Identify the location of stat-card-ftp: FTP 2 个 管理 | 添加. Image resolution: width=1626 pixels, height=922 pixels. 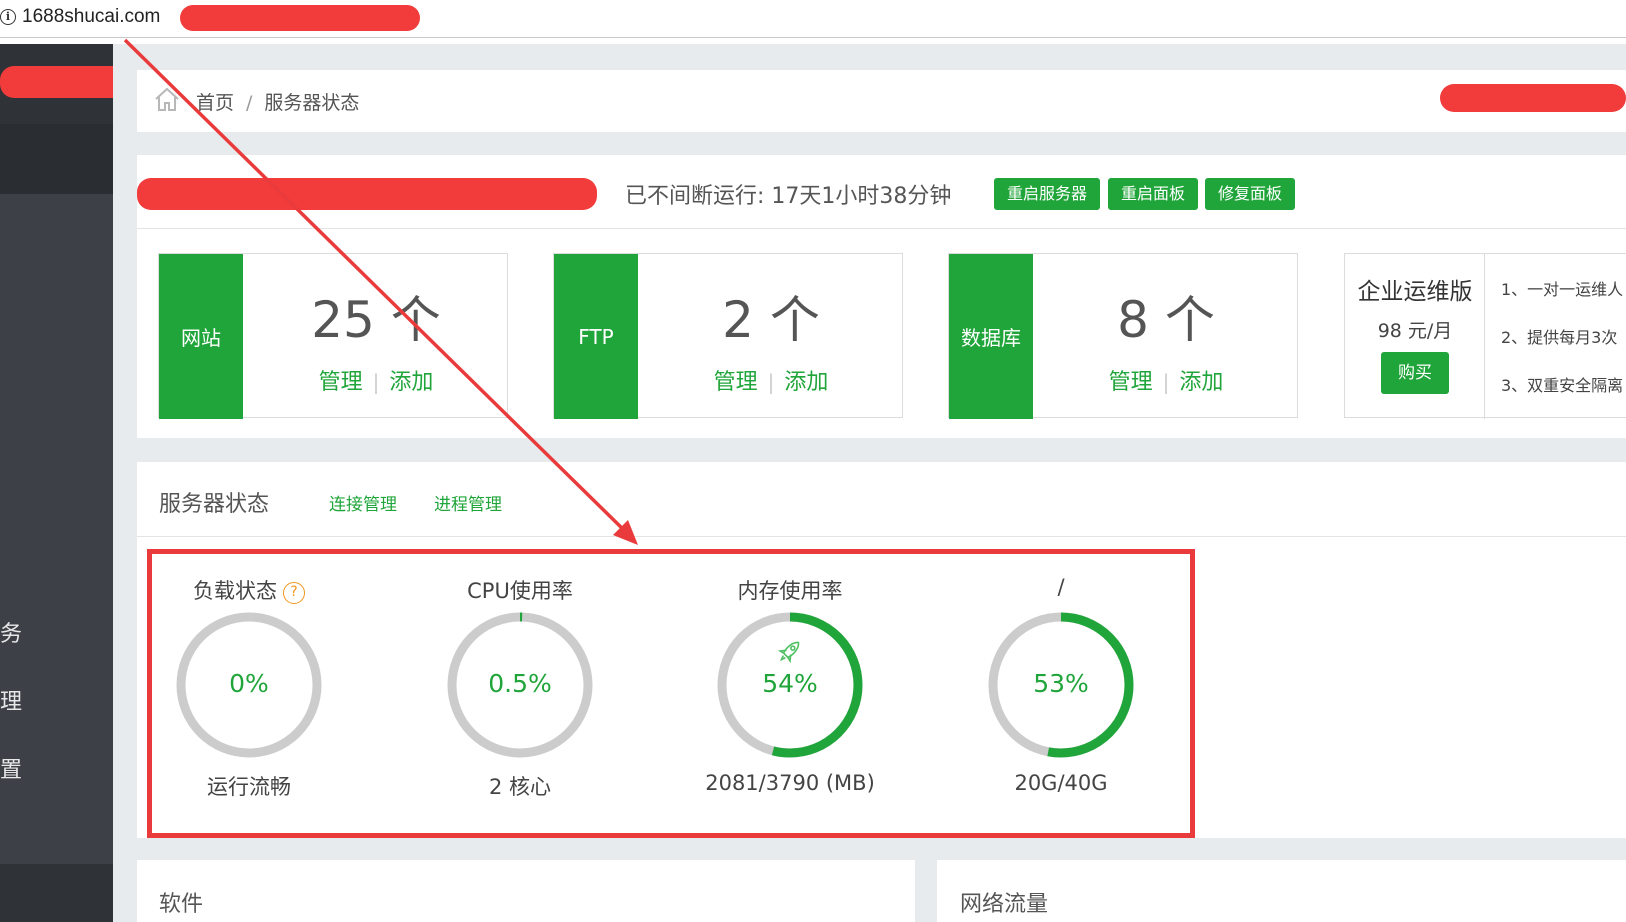
(728, 336).